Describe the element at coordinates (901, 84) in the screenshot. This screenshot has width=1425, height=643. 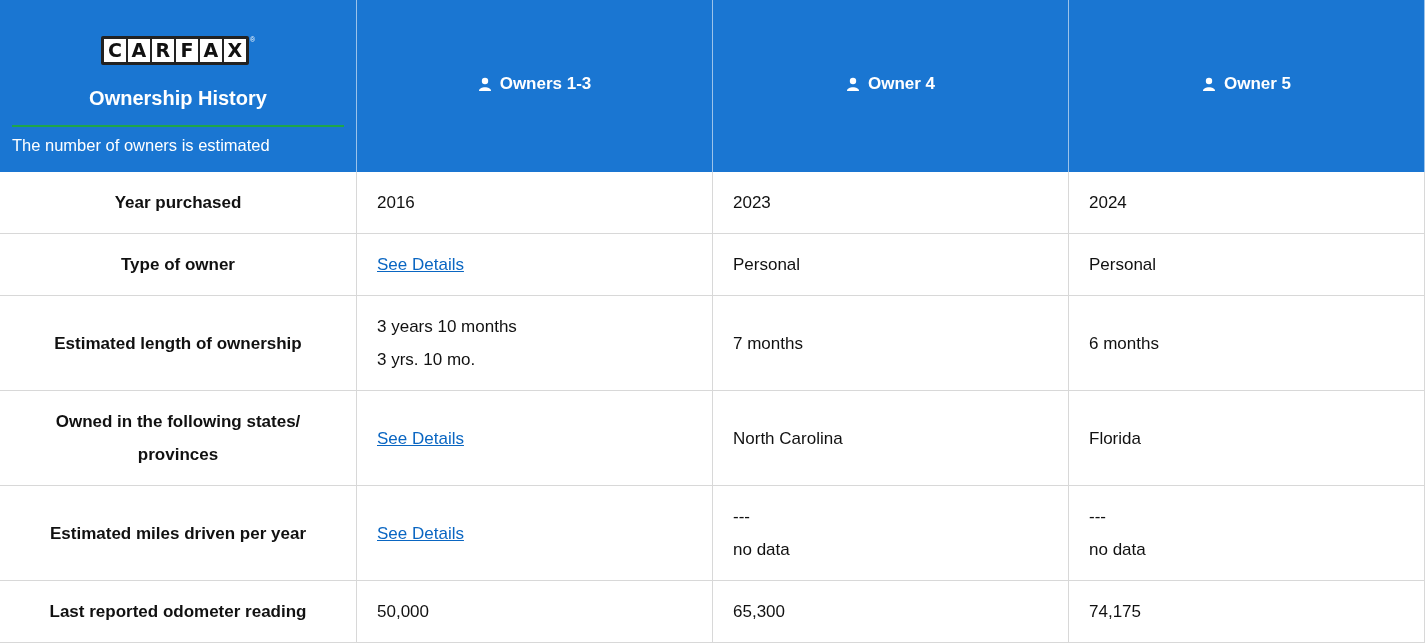
I see `column-header: Owner 4` at that location.